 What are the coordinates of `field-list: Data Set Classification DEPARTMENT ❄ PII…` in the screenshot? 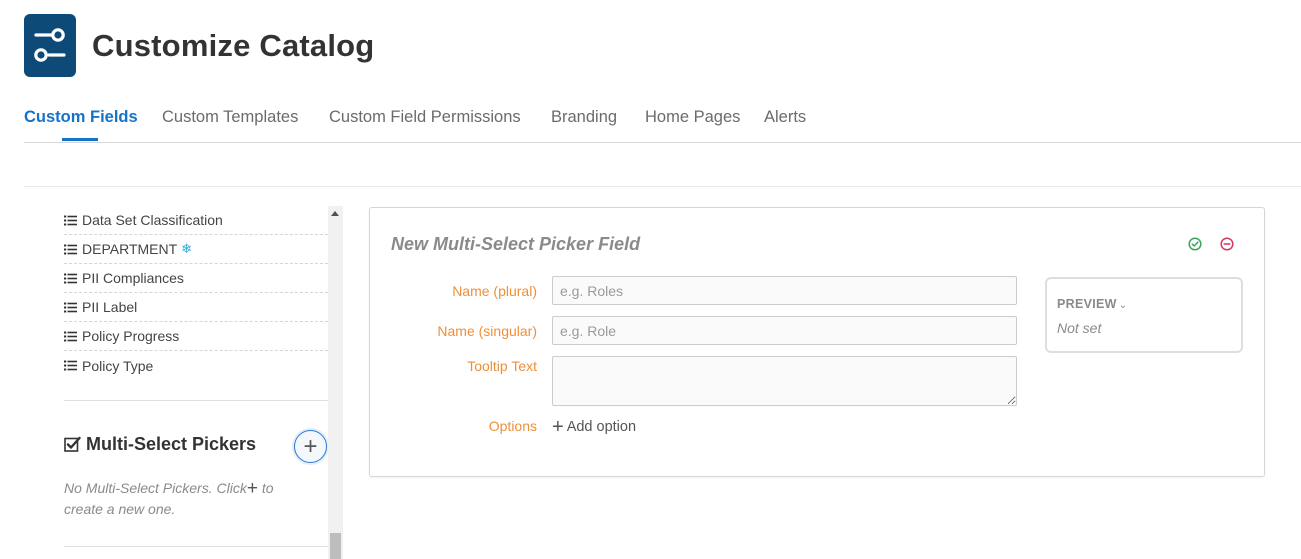 It's located at (196, 293).